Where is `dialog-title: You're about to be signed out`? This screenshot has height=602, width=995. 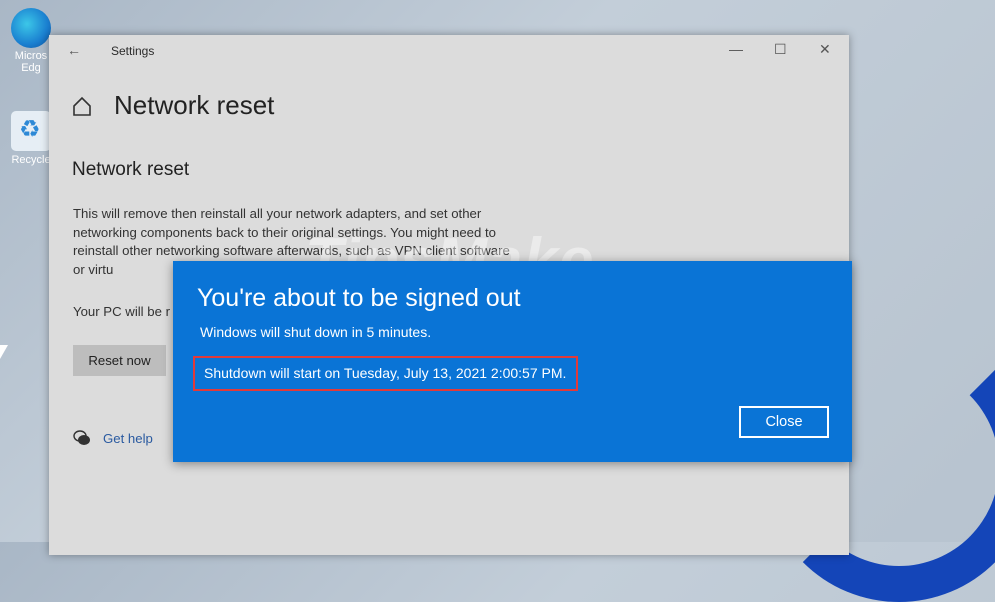
dialog-title: You're about to be signed out is located at coordinates (359, 298).